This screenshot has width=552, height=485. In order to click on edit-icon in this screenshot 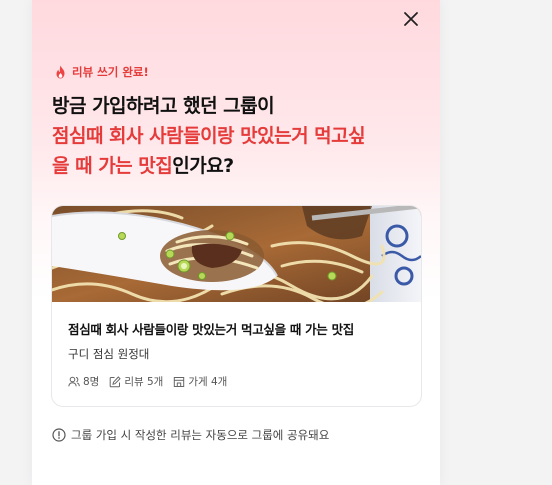, I will do `click(116, 381)`.